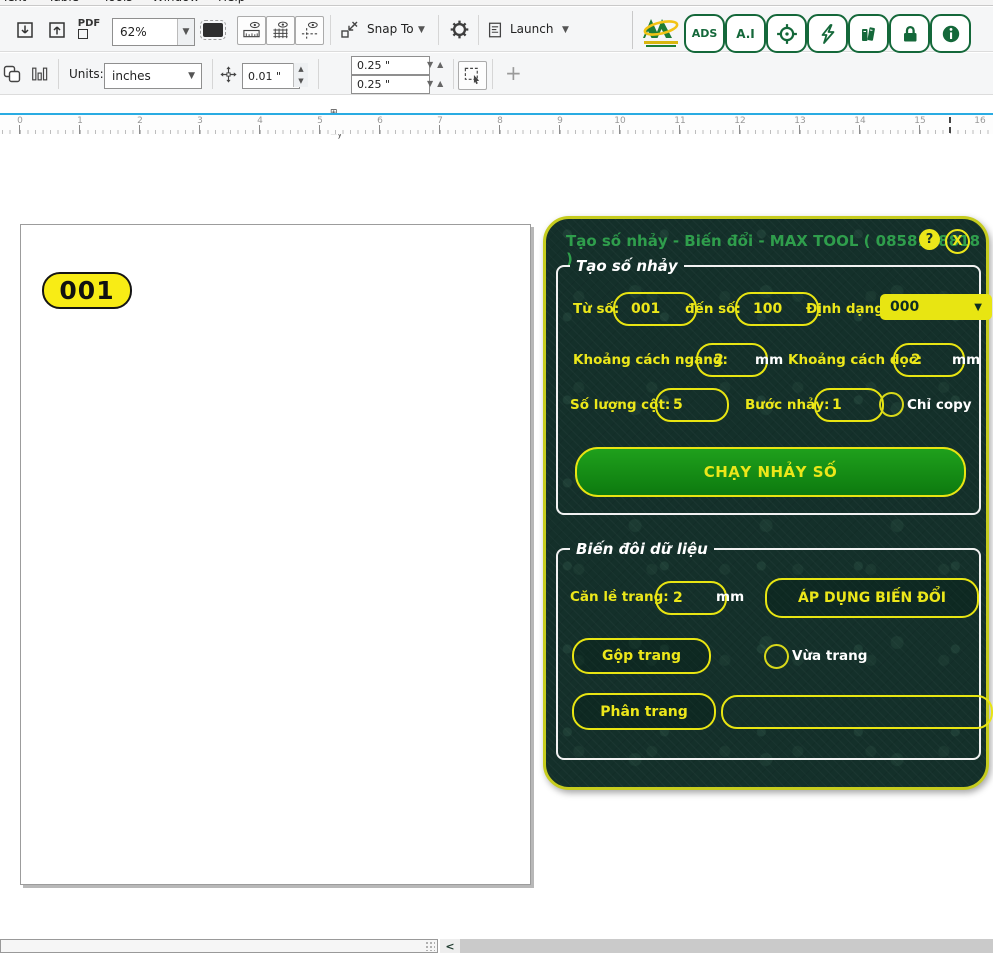  Describe the element at coordinates (692, 405) in the screenshot. I see `columns-input: 5` at that location.